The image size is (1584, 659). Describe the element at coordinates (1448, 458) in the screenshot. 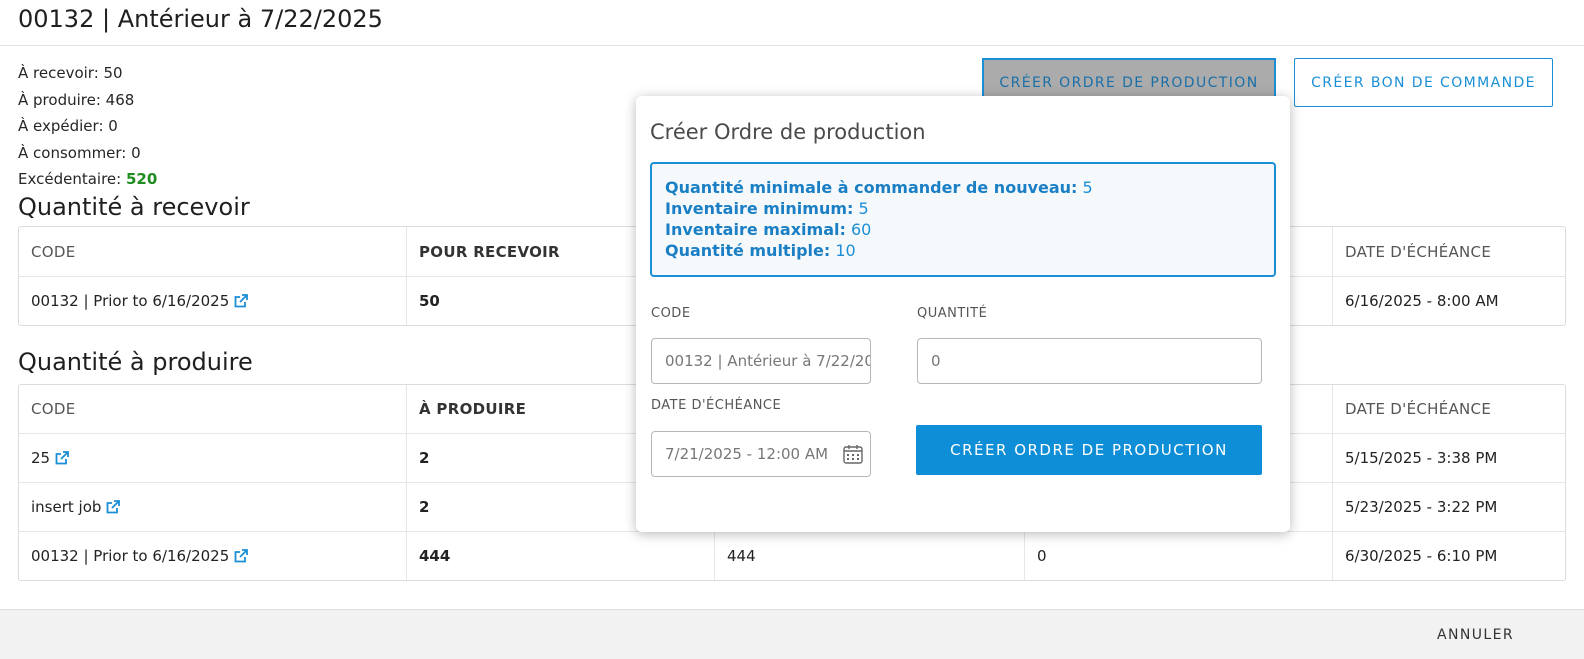

I see `row-due-date: 5/15/2025 - 3:38 PM` at that location.